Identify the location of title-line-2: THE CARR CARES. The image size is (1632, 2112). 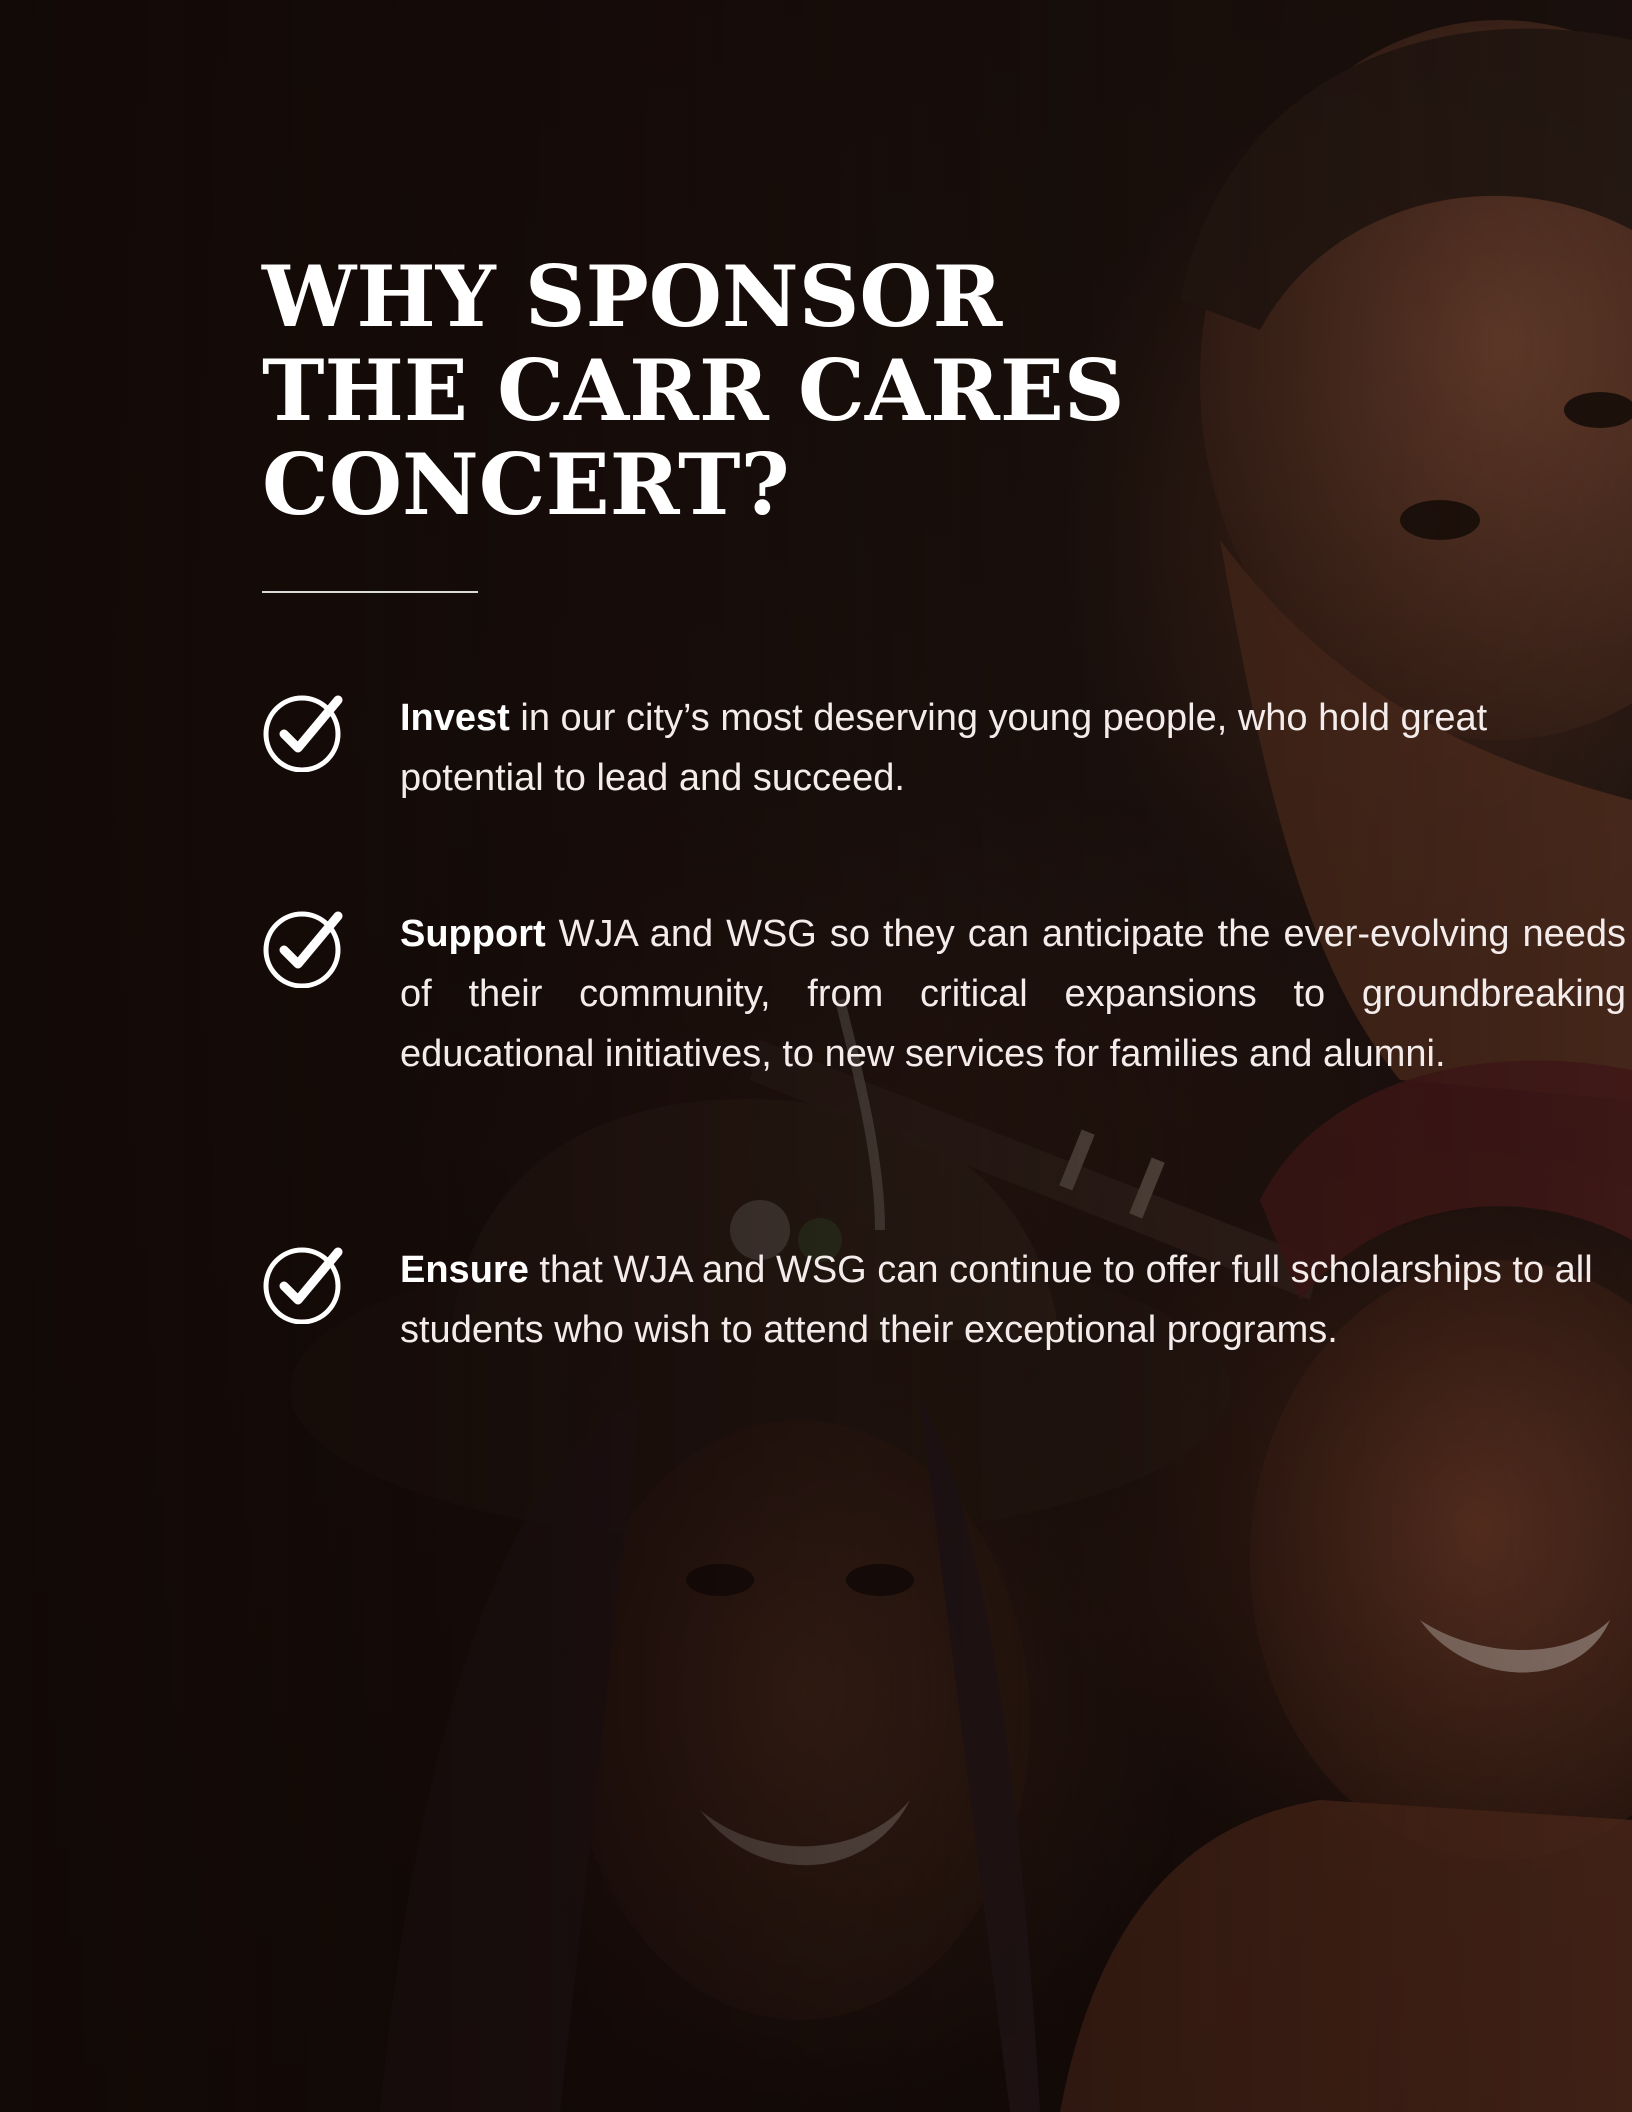
(693, 390).